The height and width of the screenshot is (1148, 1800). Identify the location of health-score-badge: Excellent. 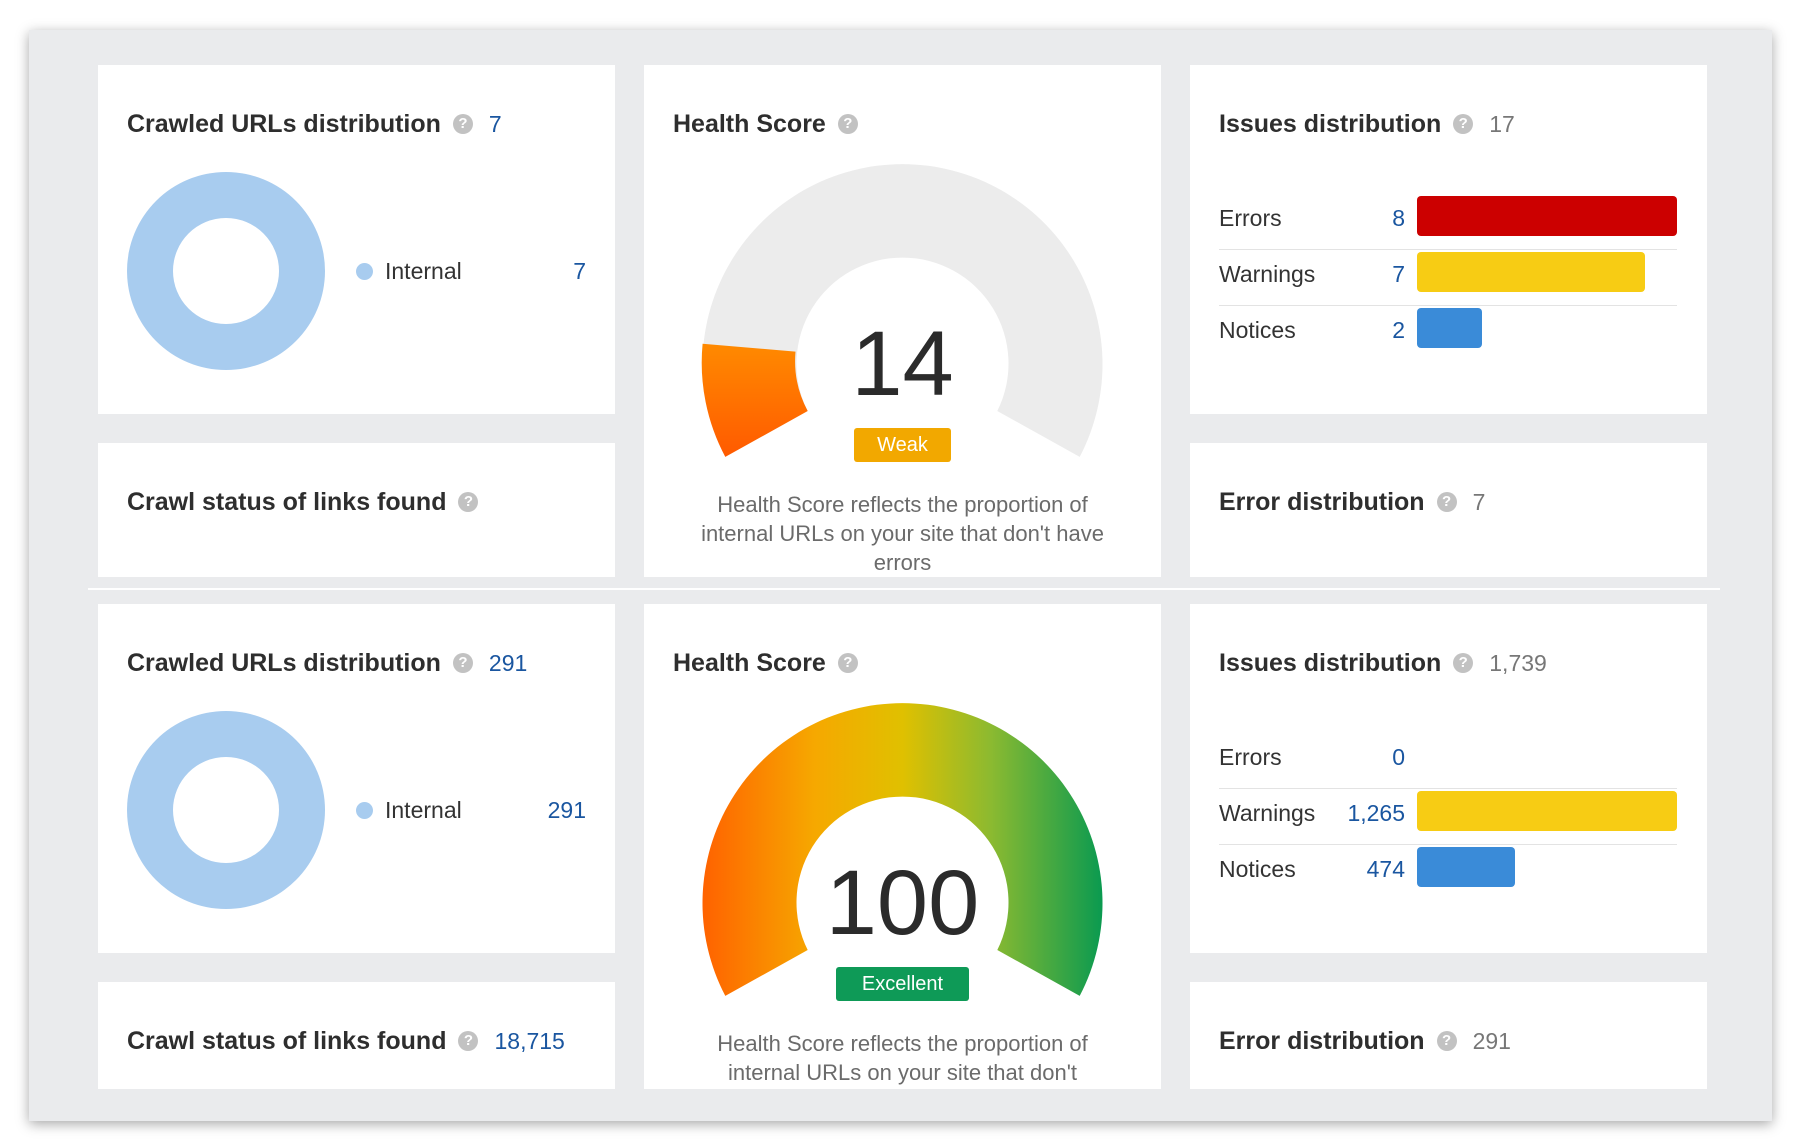
(902, 984).